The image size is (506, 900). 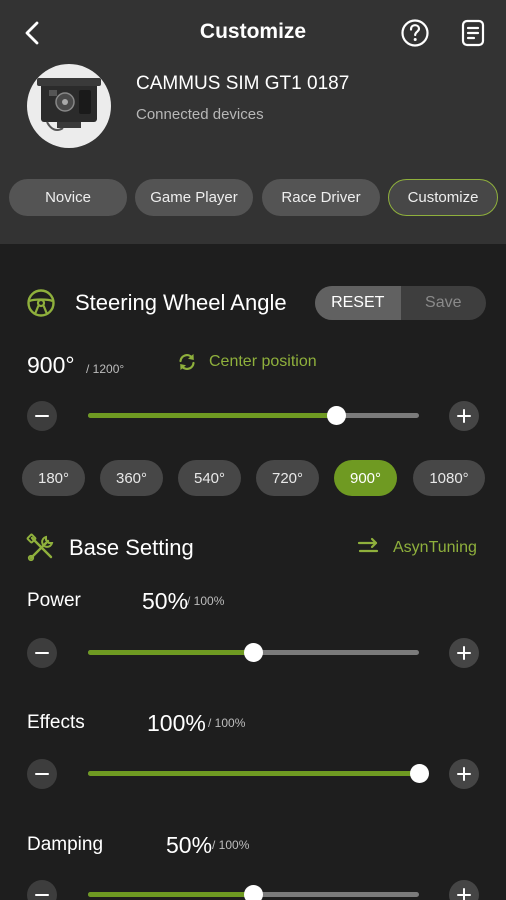 I want to click on effects-slider, so click(x=258, y=773).